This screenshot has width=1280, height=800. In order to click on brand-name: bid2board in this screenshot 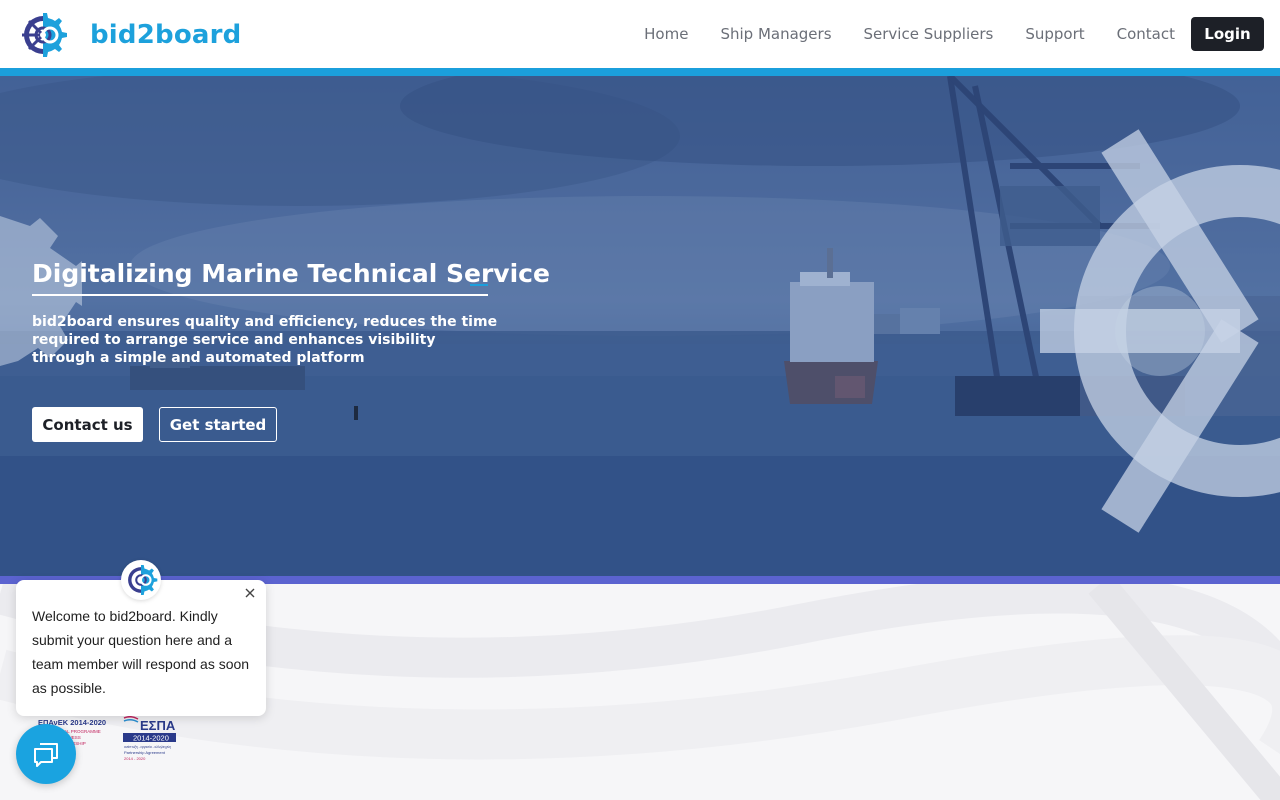, I will do `click(166, 35)`.